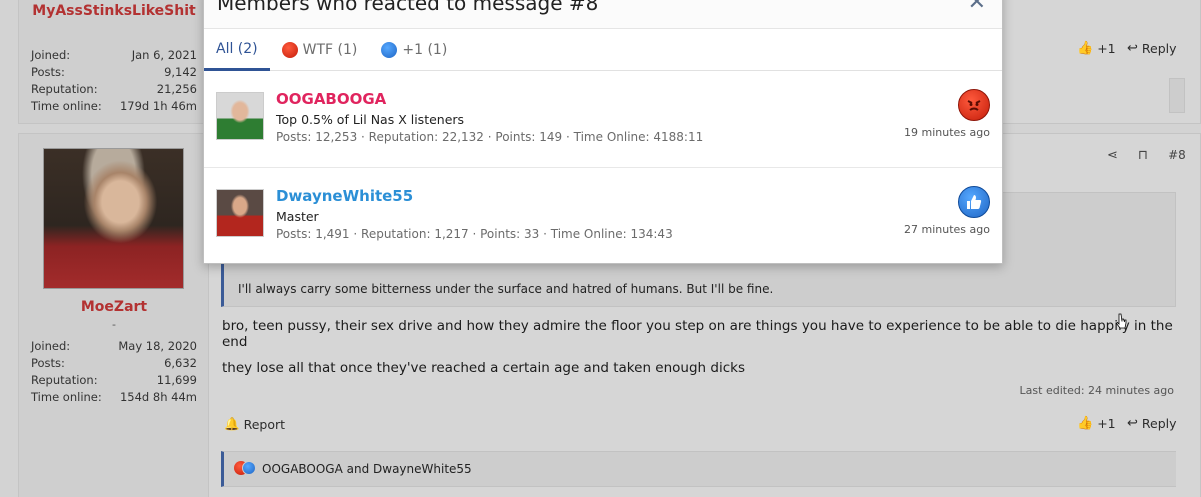 The height and width of the screenshot is (497, 1201). Describe the element at coordinates (164, 55) in the screenshot. I see `stat-value: Jan 6, 2021` at that location.